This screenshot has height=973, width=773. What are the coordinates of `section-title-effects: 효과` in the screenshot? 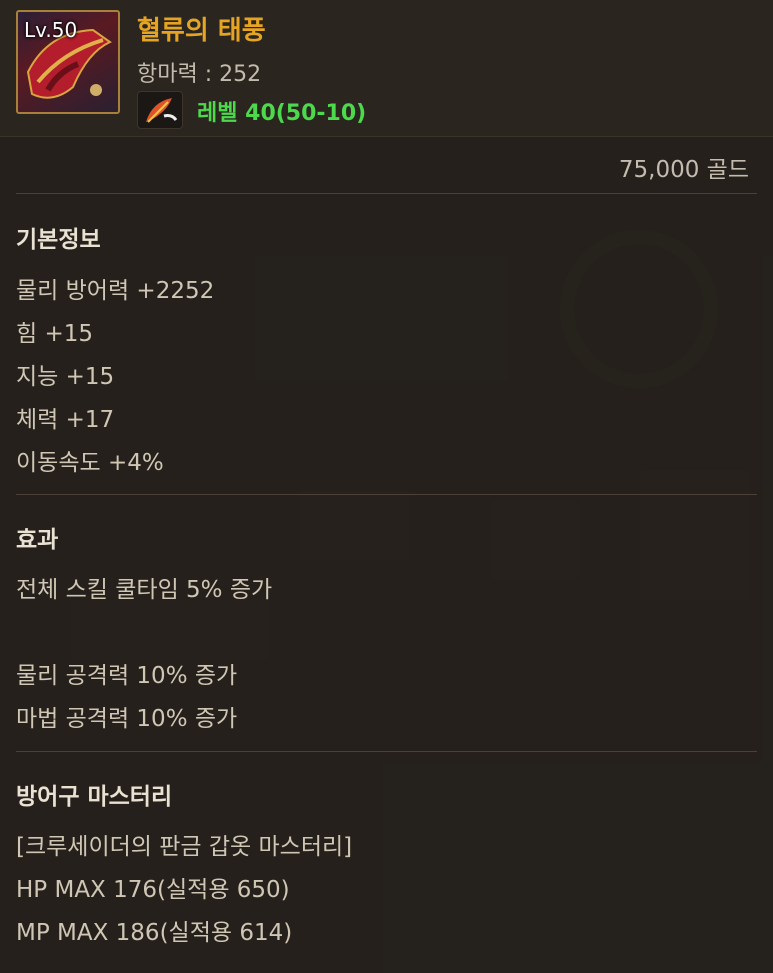 It's located at (37, 540).